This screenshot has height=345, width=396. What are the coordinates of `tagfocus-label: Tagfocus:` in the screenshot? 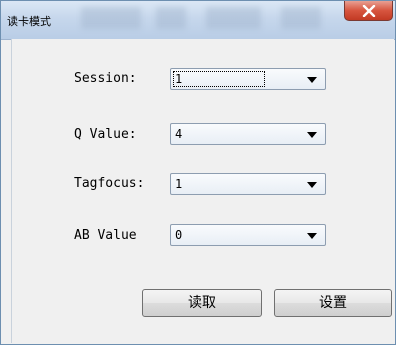 It's located at (109, 183).